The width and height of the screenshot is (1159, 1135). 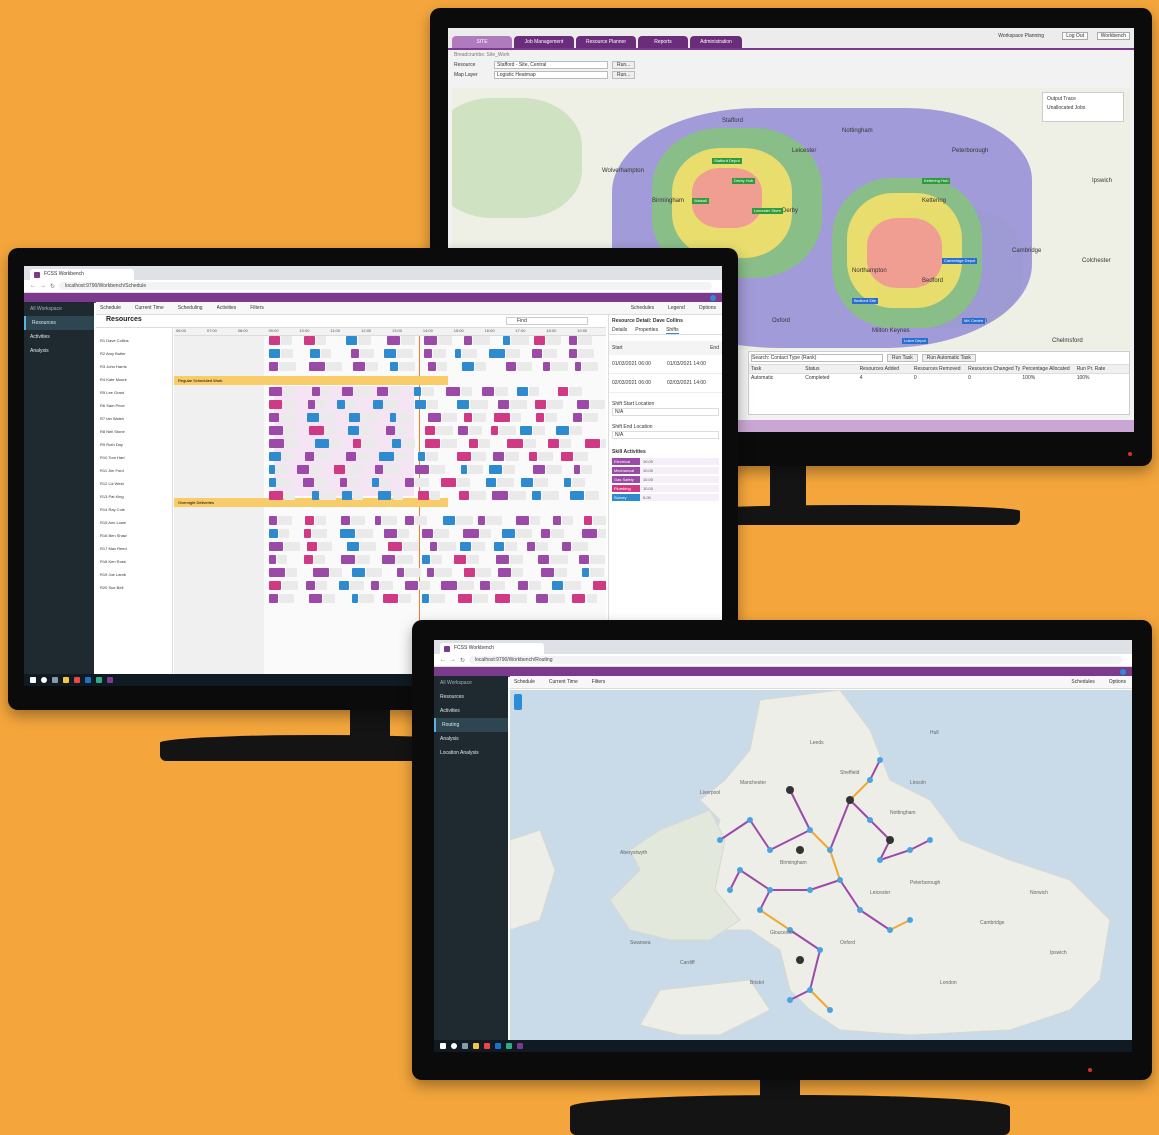 I want to click on reload-icon: ↻, so click(x=462, y=660).